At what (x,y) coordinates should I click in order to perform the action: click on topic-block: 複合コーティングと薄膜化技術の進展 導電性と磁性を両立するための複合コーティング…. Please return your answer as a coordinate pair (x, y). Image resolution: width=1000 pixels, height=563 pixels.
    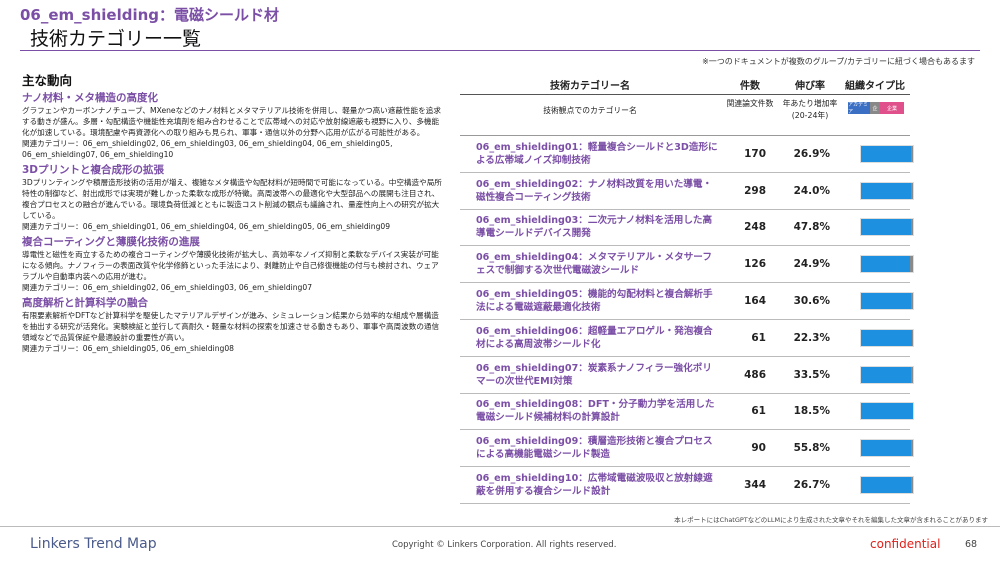
    Looking at the image, I should click on (232, 264).